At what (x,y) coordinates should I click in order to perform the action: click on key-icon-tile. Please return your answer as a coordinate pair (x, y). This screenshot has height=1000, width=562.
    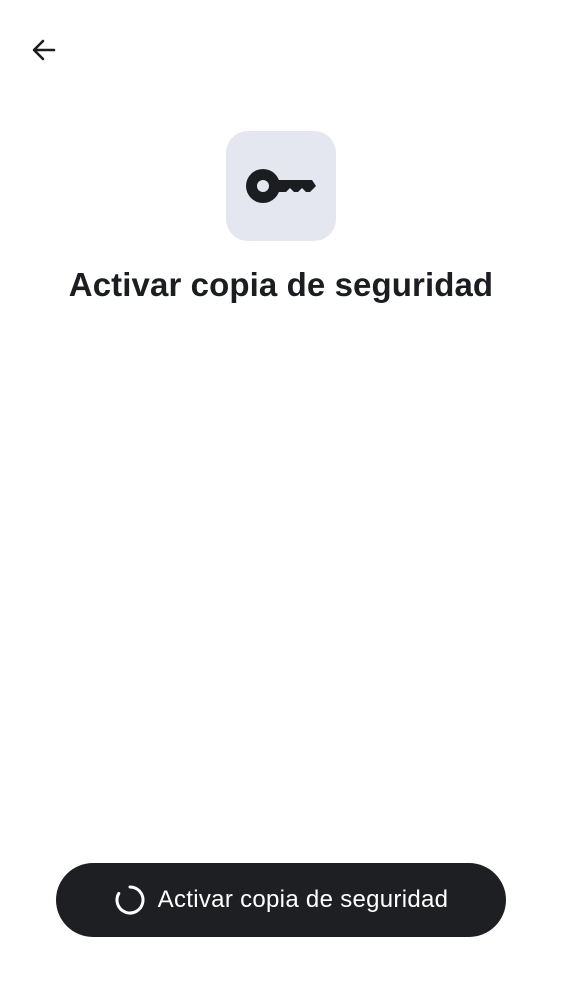
    Looking at the image, I should click on (281, 186).